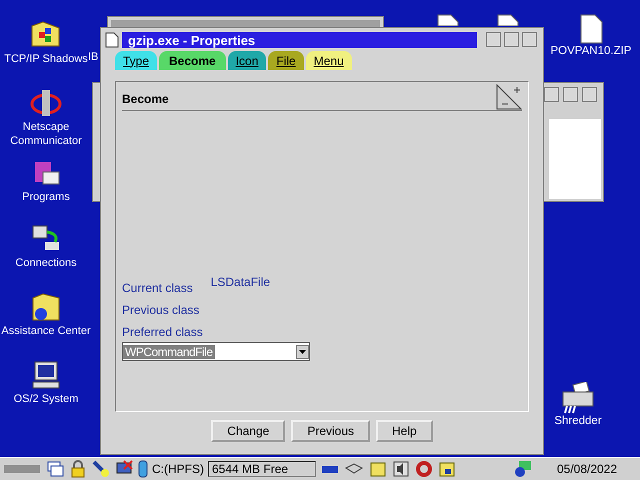 This screenshot has height=480, width=640. Describe the element at coordinates (46, 59) in the screenshot. I see `icon-label: TCP/IP Shadows` at that location.